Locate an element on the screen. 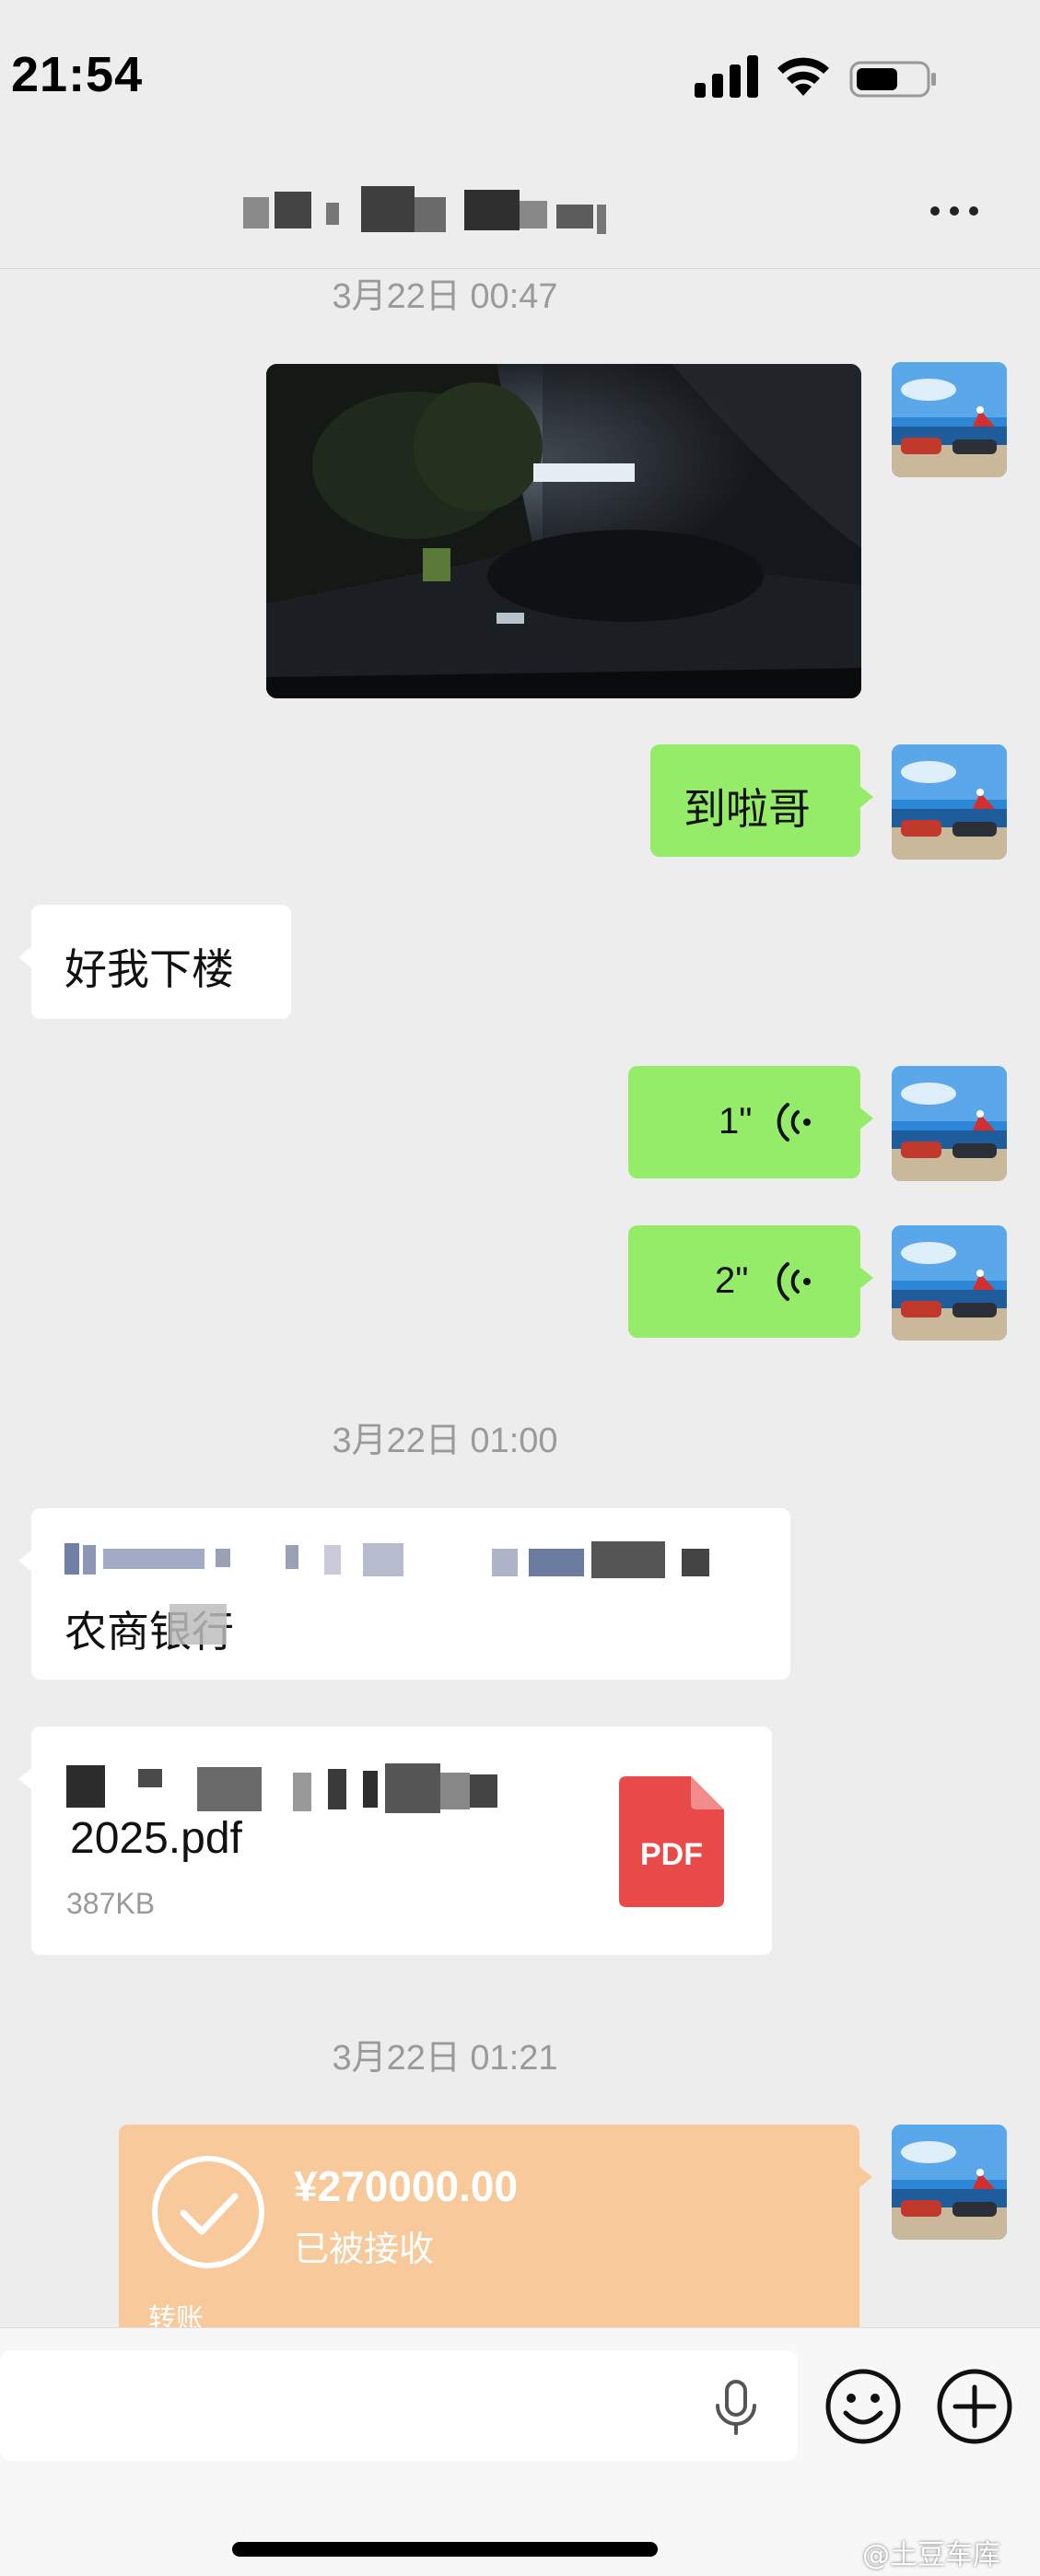 The image size is (1040, 2576). transfer-amount: ¥270000.00 is located at coordinates (406, 2186).